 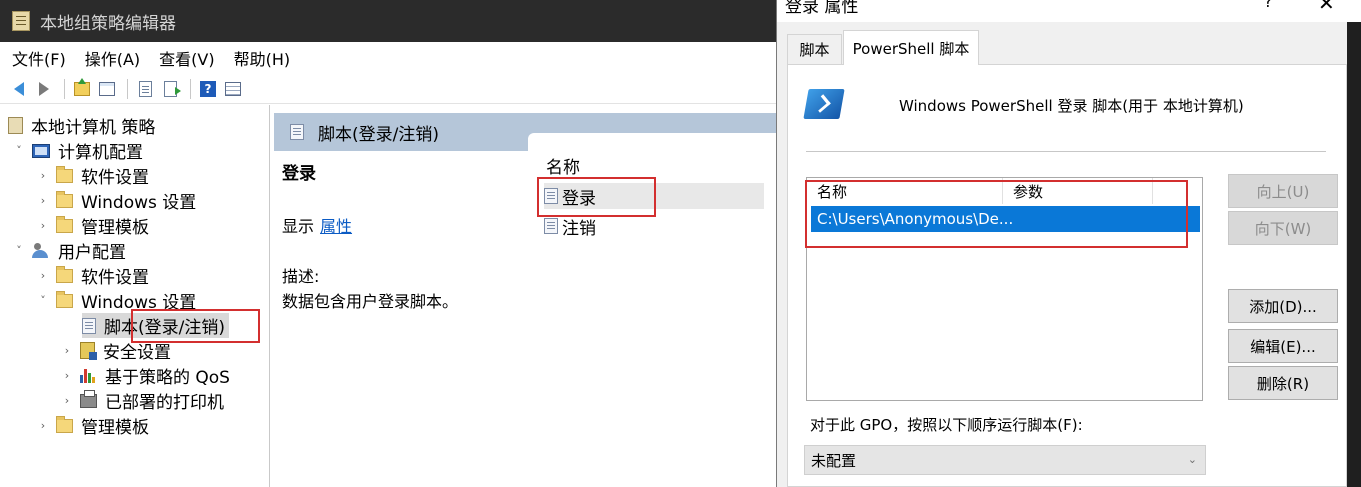 What do you see at coordinates (822, 8) in the screenshot?
I see `dialog-title: 登录 属性` at bounding box center [822, 8].